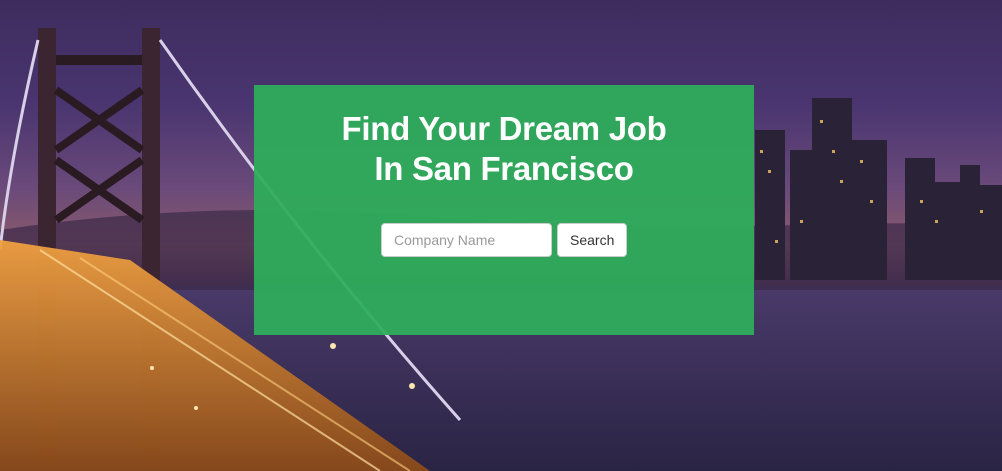 The image size is (1002, 471). I want to click on hero-title-line-1: Find Your Dream Job, so click(504, 128).